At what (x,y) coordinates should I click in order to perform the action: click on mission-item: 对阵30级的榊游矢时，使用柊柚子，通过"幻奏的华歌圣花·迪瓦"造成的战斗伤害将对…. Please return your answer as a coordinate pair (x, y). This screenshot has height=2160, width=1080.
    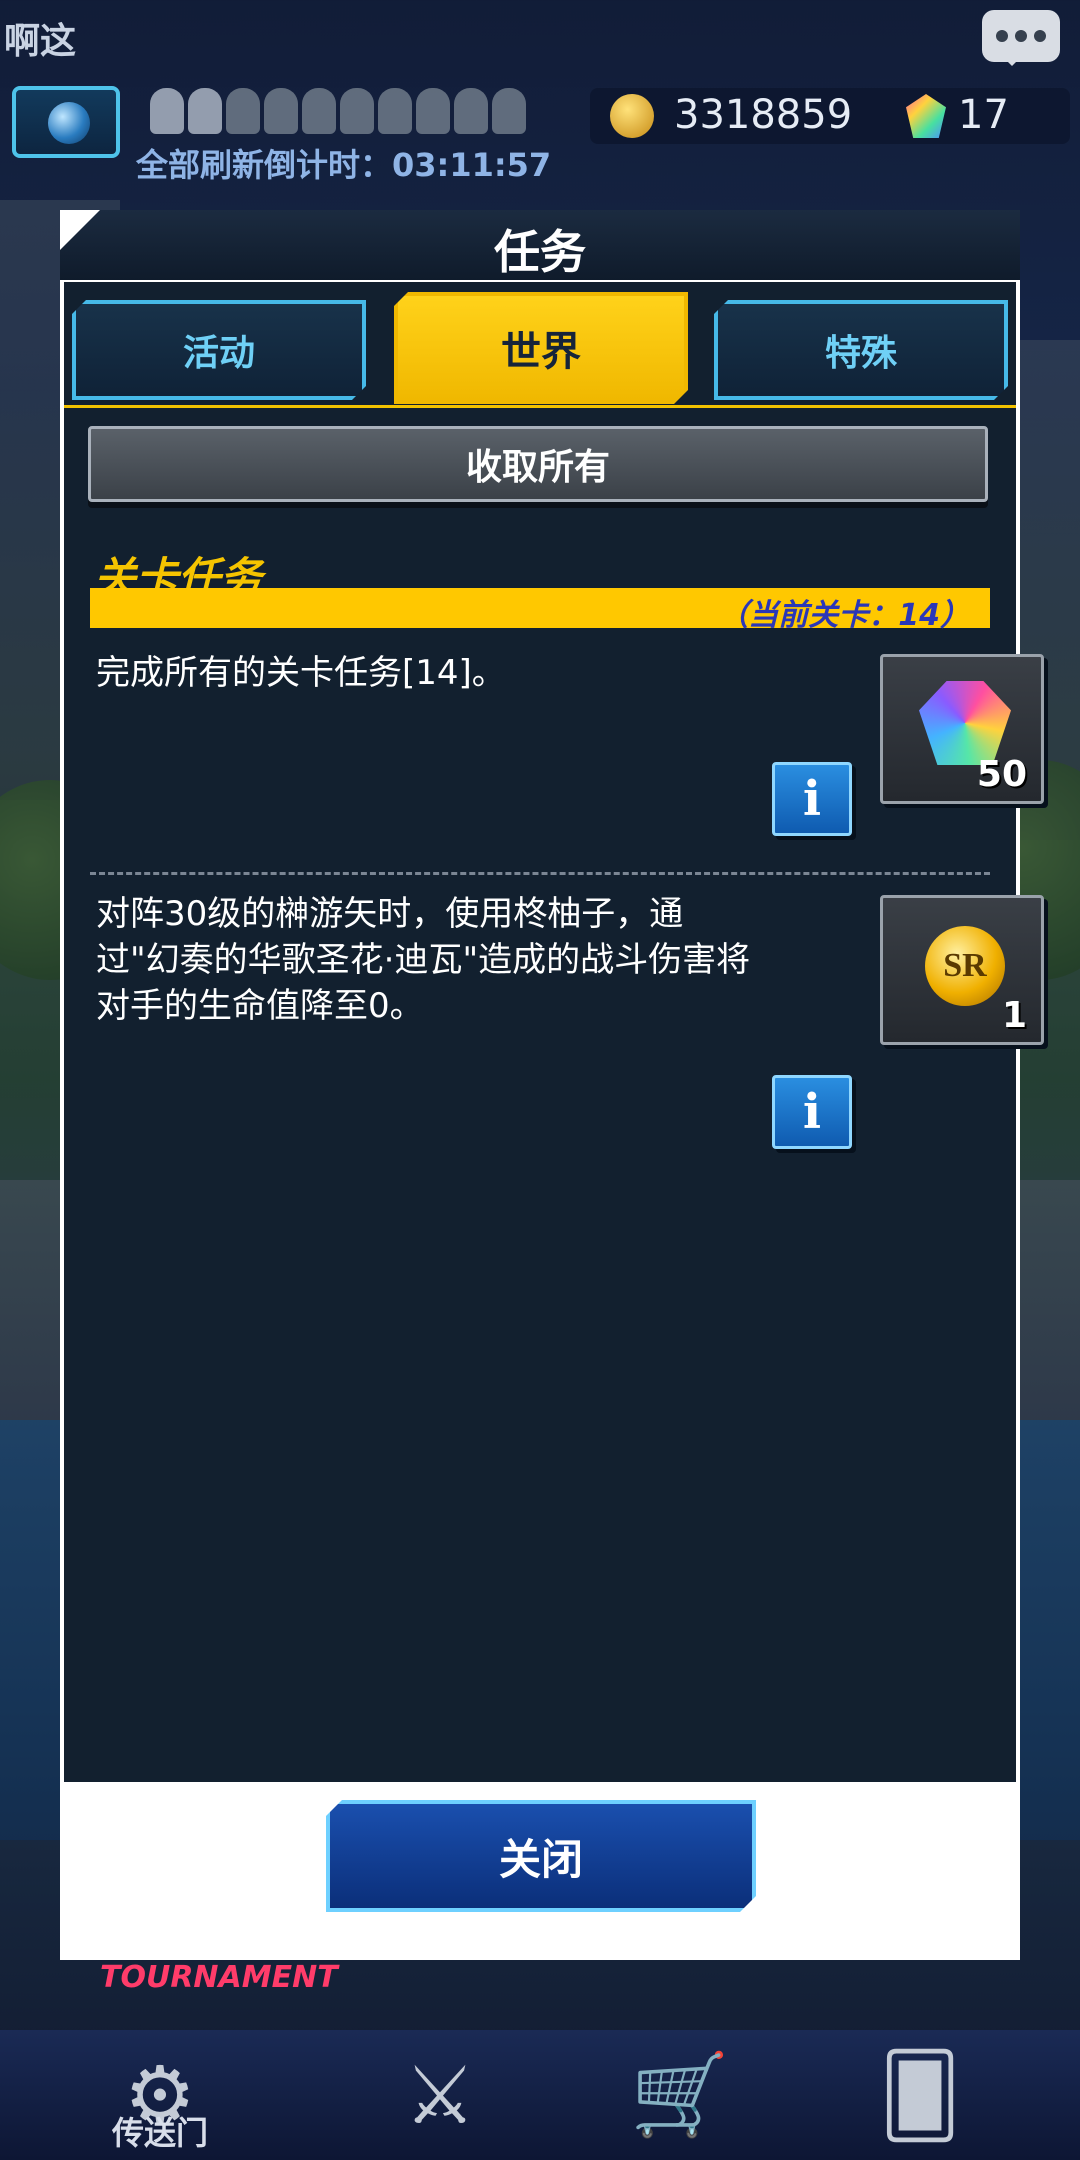
    Looking at the image, I should click on (567, 1017).